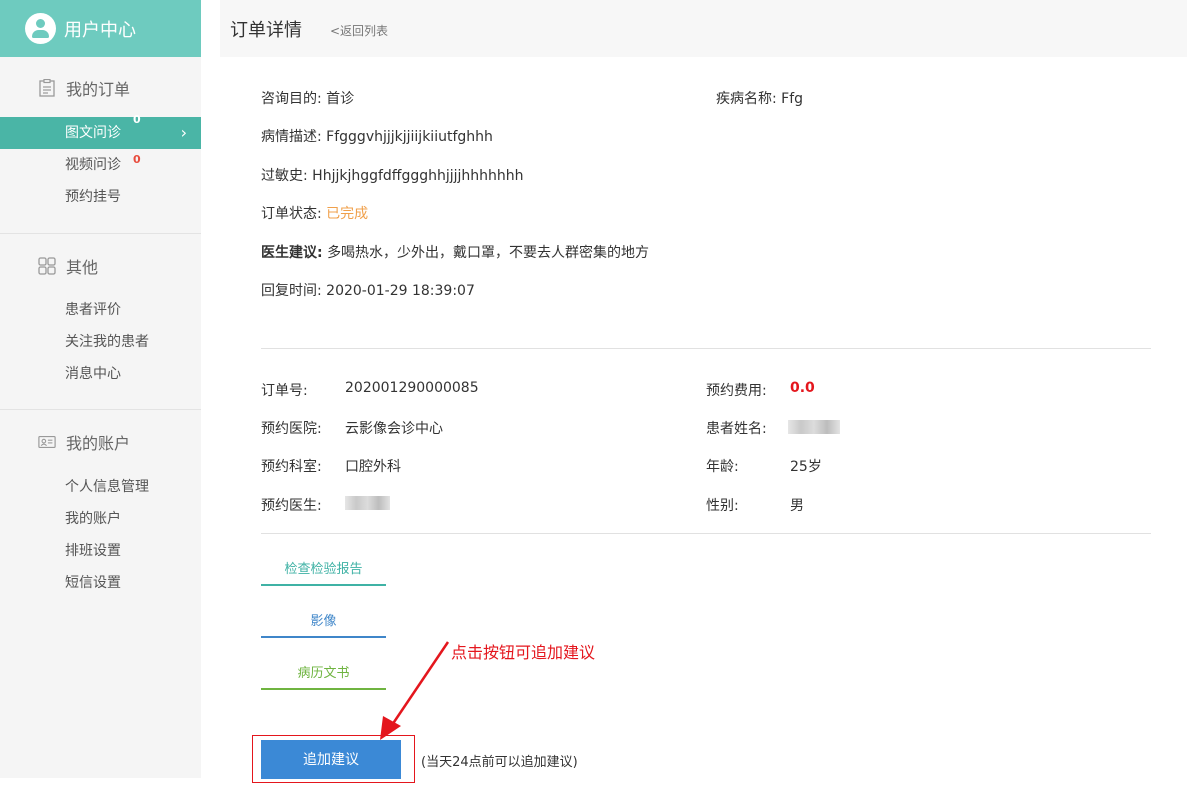 The width and height of the screenshot is (1187, 786). Describe the element at coordinates (284, 176) in the screenshot. I see `field-label: 过敏史:` at that location.